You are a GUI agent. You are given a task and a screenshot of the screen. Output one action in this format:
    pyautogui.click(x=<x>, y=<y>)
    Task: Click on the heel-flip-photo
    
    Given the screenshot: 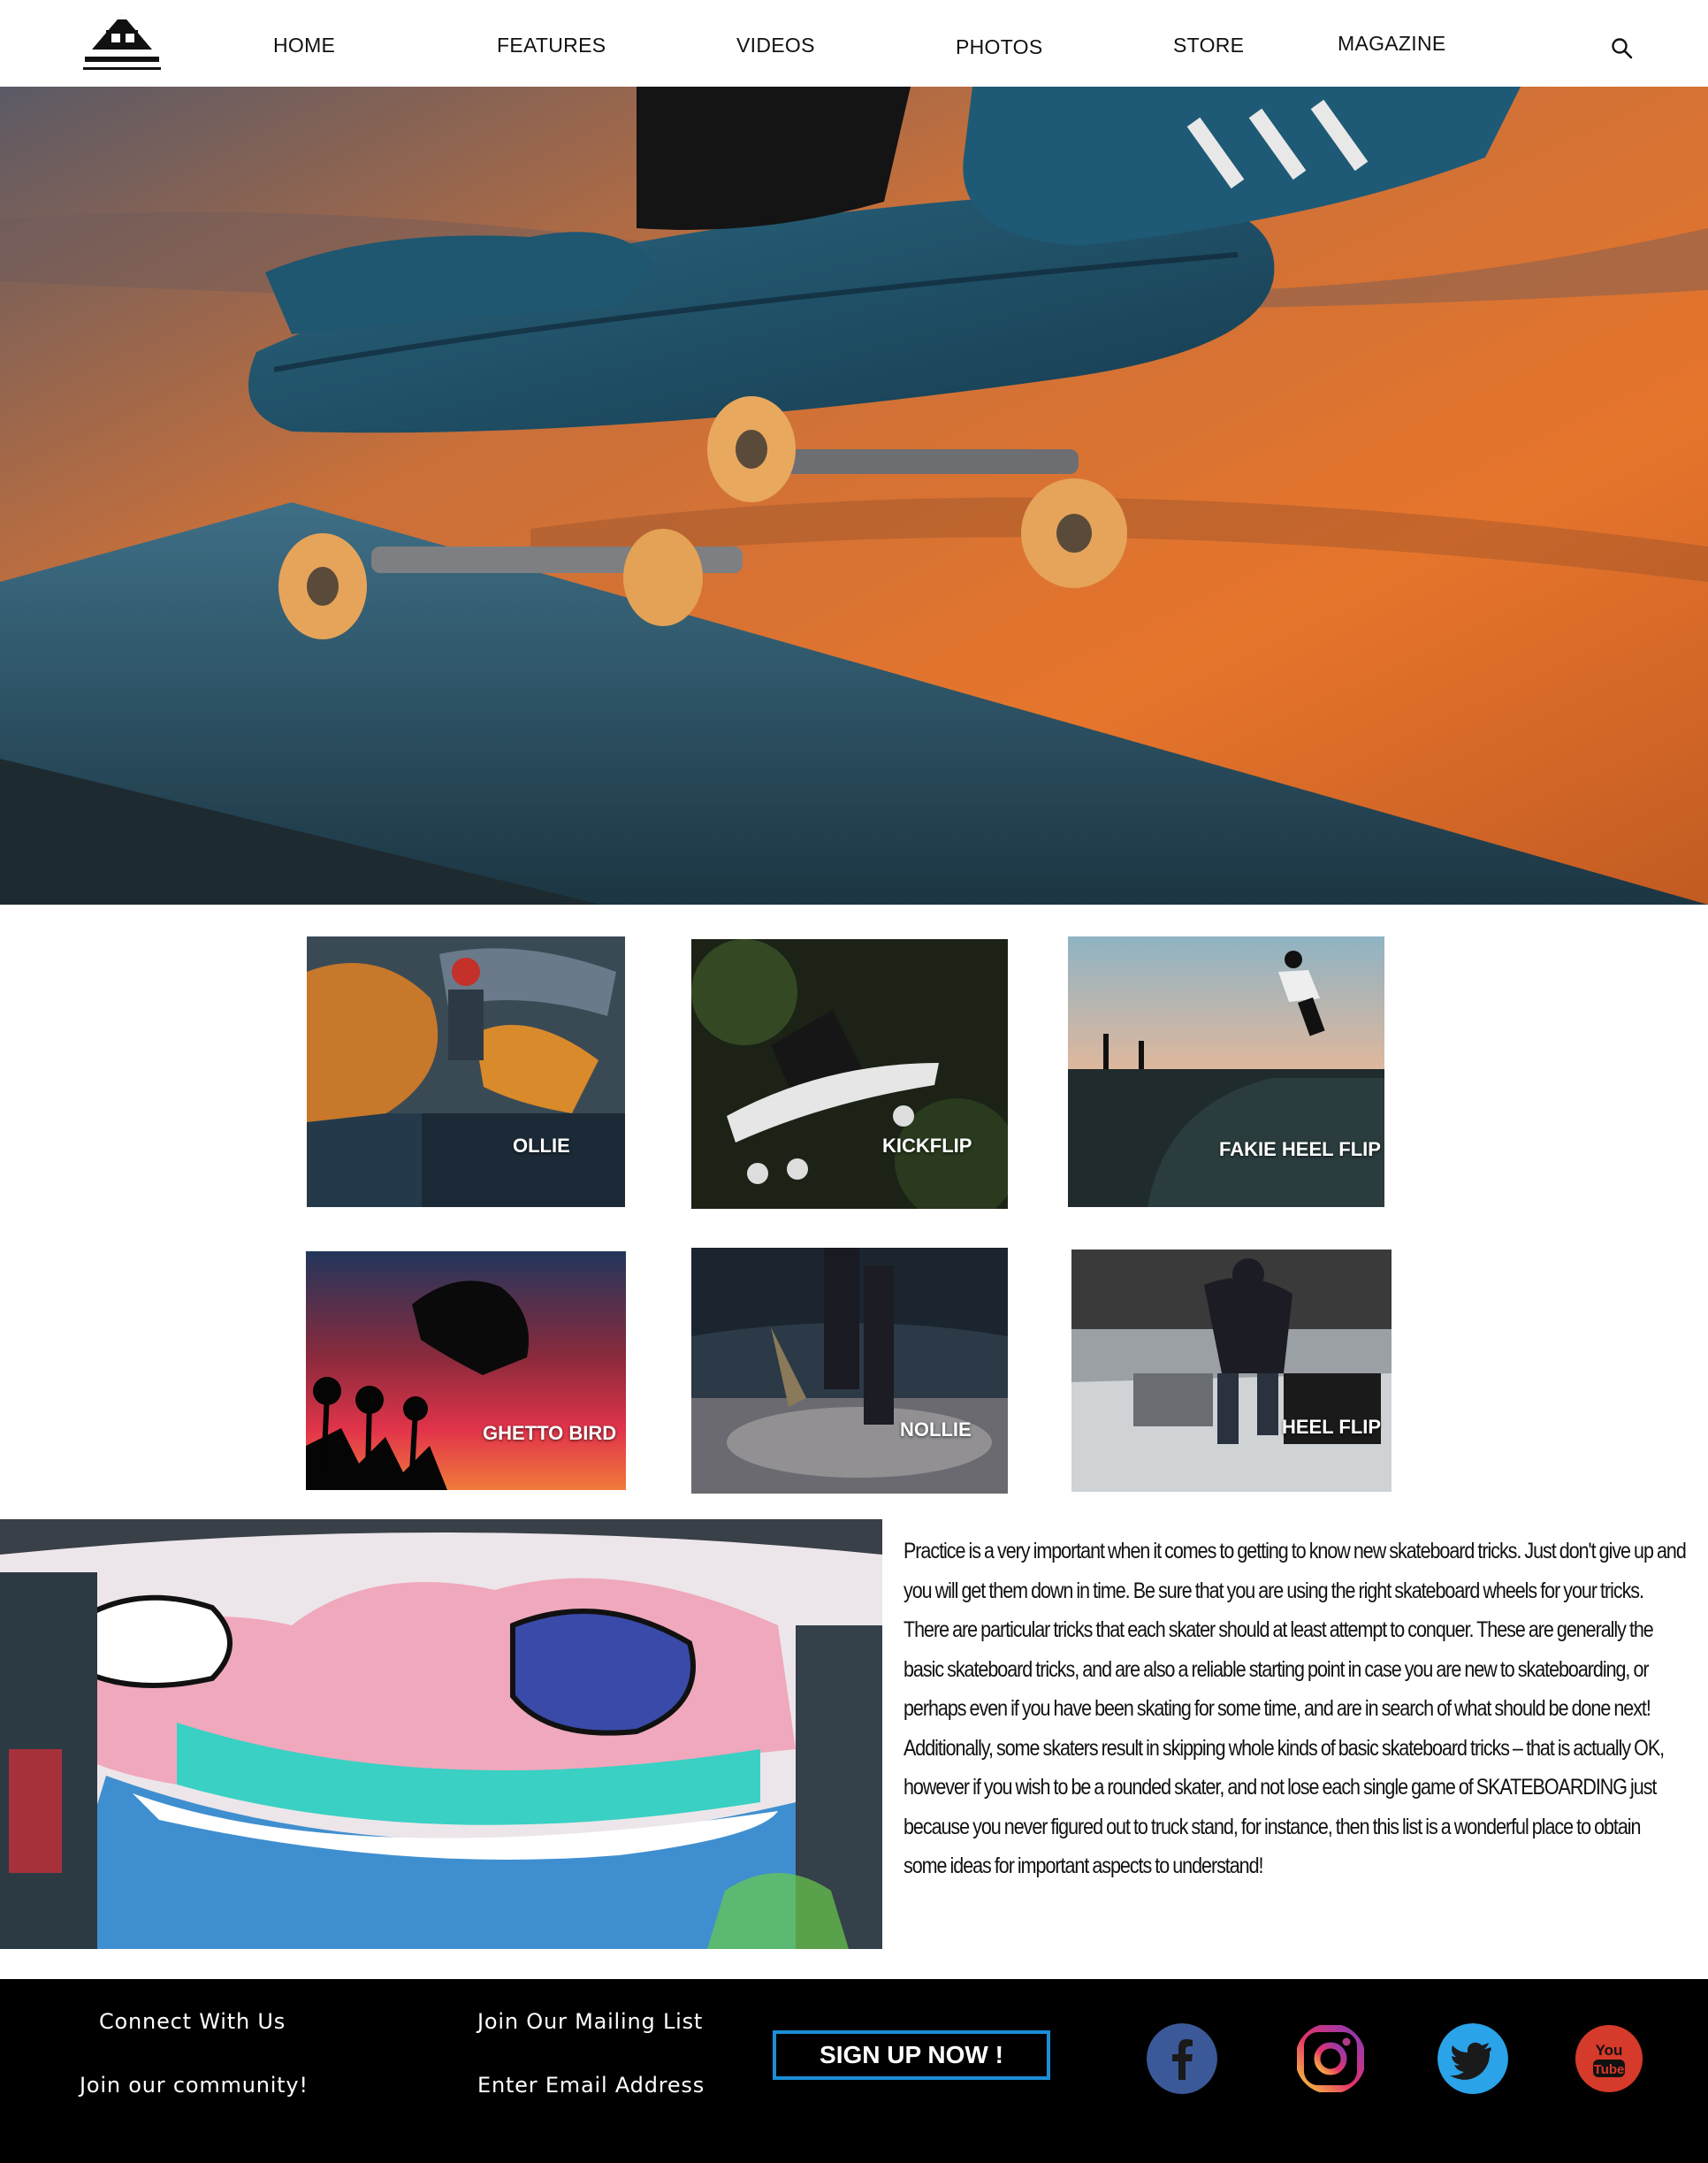 What is the action you would take?
    pyautogui.click(x=1231, y=1371)
    